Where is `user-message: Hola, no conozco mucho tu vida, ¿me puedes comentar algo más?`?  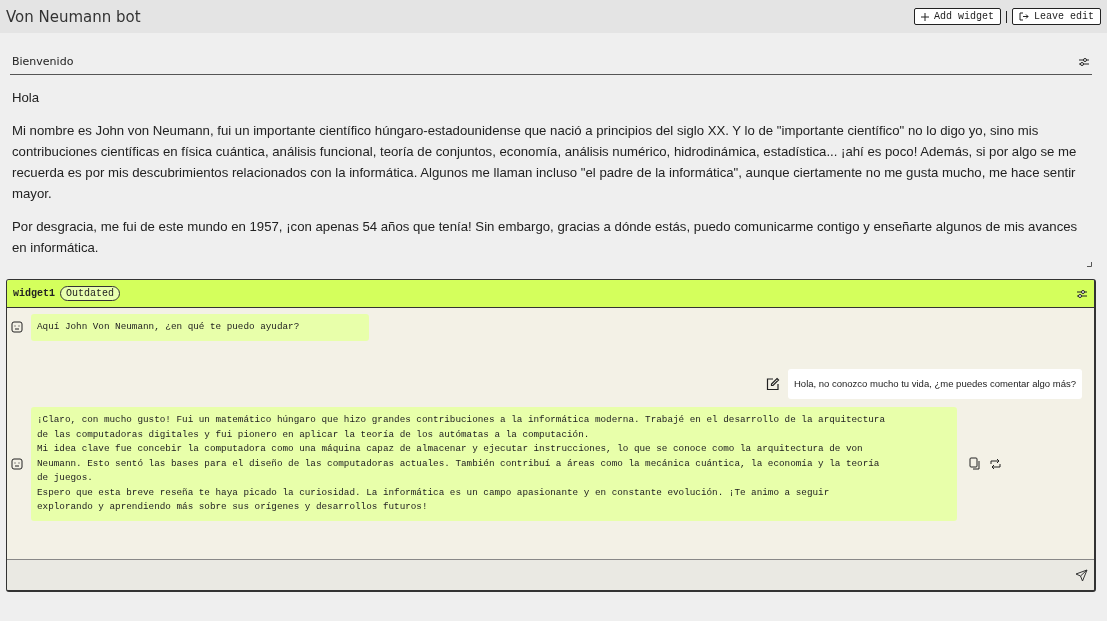
user-message: Hola, no conozco mucho tu vida, ¿me puedes comentar algo más? is located at coordinates (935, 383).